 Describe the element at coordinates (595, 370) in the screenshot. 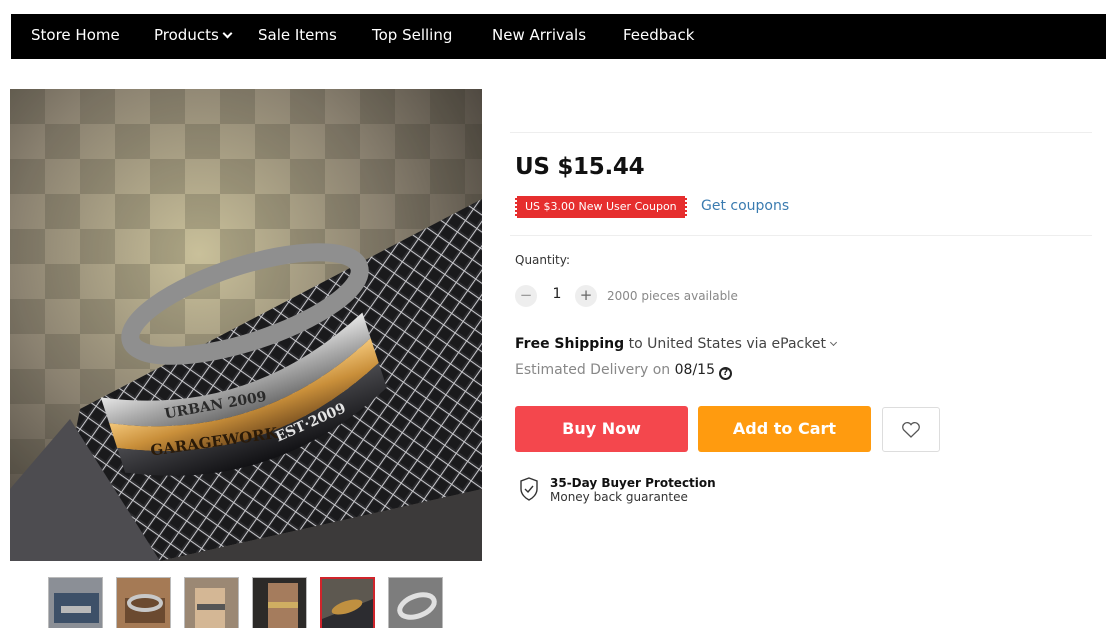

I see `delivery-label: Estimated Delivery on` at that location.